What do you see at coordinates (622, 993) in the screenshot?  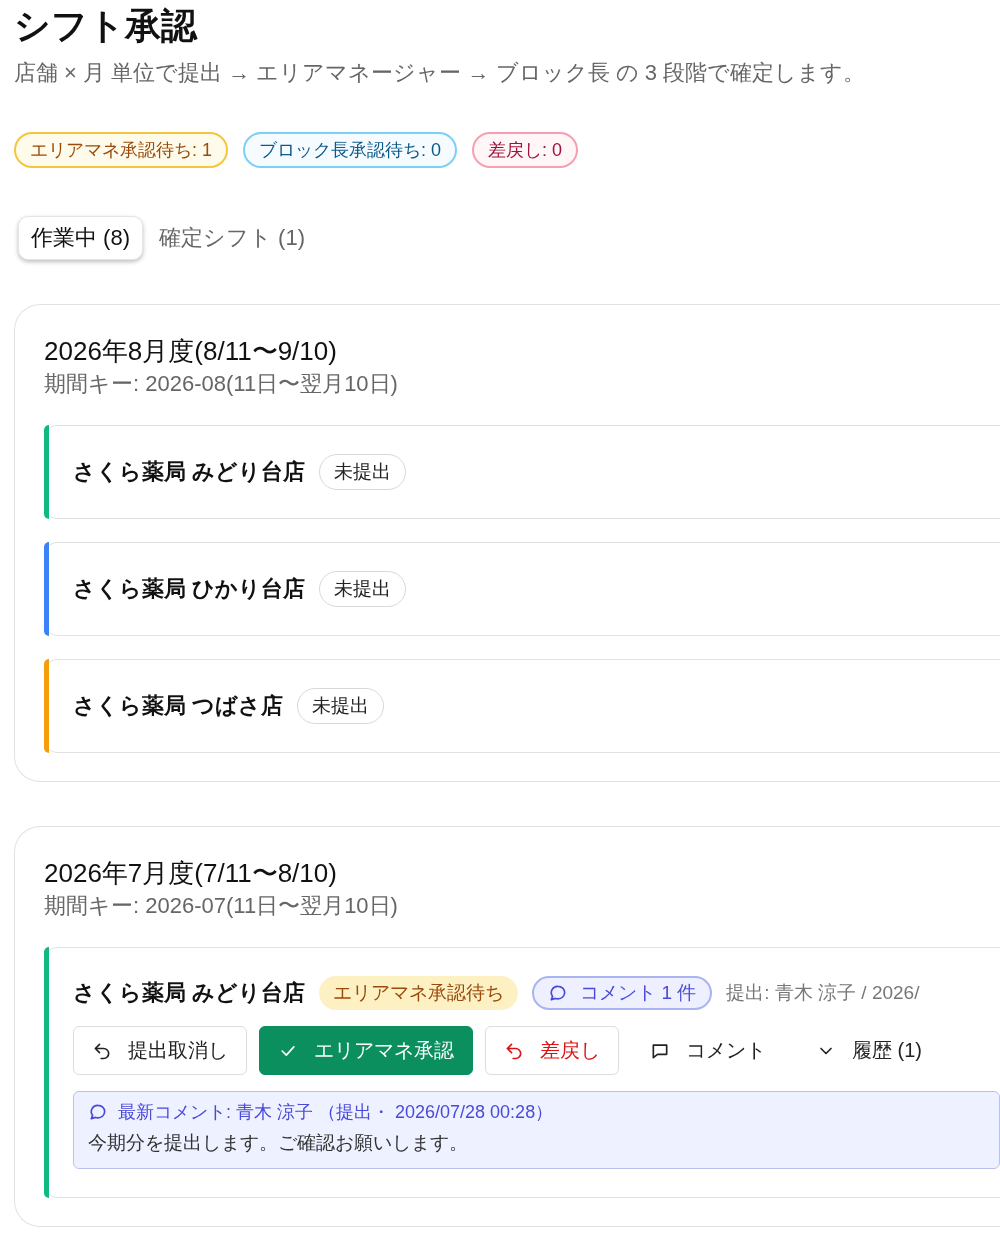 I see `comment-count-badge: コメント 1 件` at bounding box center [622, 993].